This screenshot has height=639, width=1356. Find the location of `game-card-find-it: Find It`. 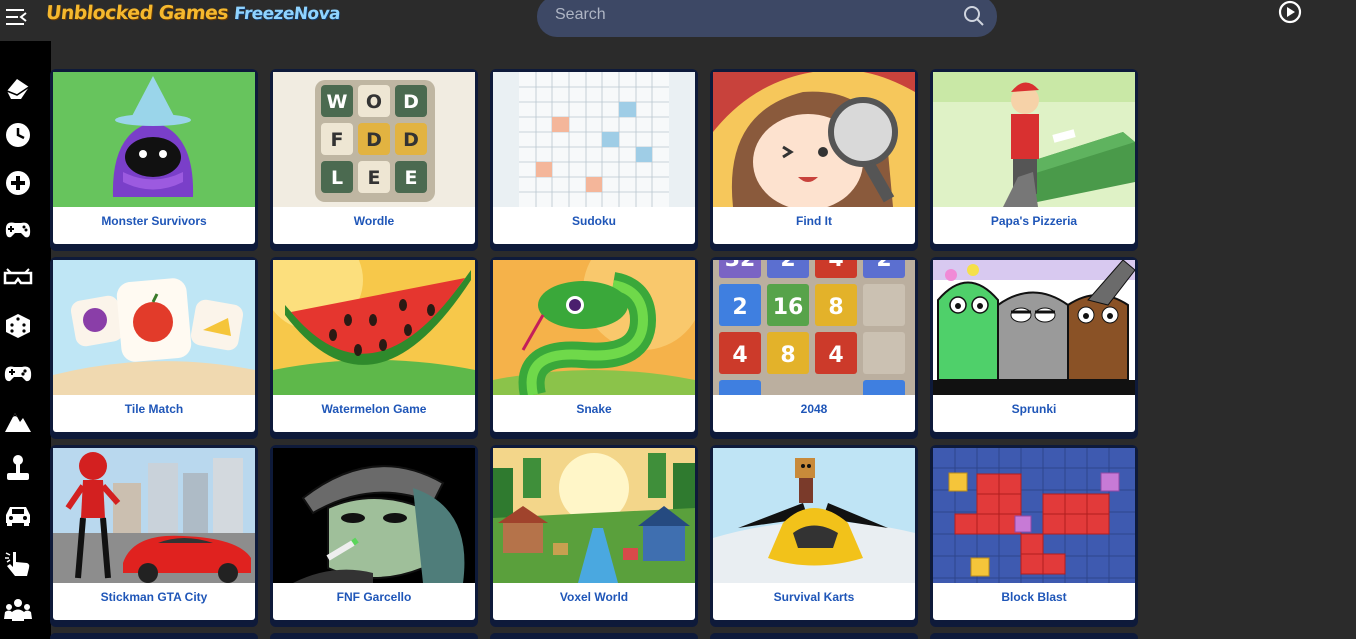

game-card-find-it: Find It is located at coordinates (814, 160).